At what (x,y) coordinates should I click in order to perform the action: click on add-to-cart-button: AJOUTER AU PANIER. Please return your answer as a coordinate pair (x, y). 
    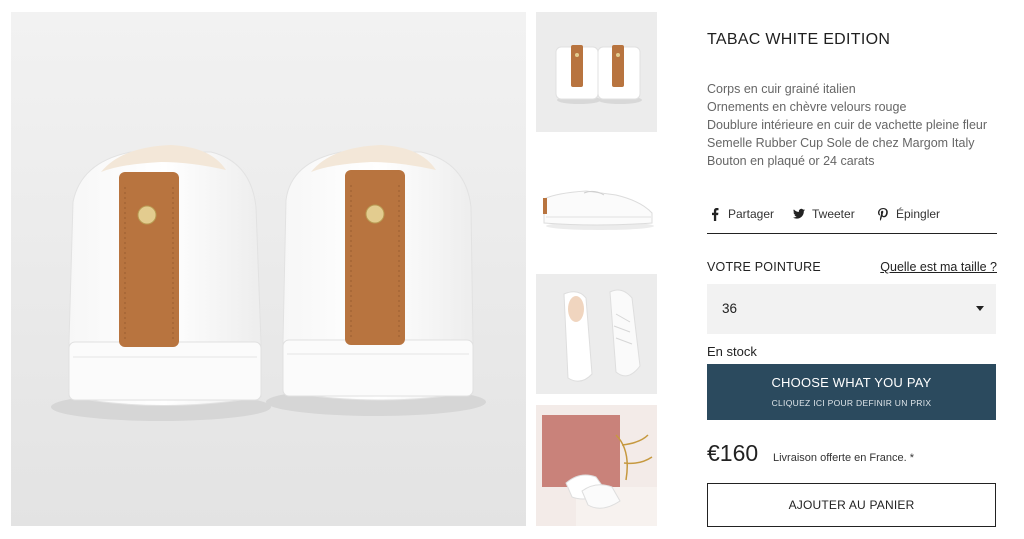
    Looking at the image, I should click on (851, 505).